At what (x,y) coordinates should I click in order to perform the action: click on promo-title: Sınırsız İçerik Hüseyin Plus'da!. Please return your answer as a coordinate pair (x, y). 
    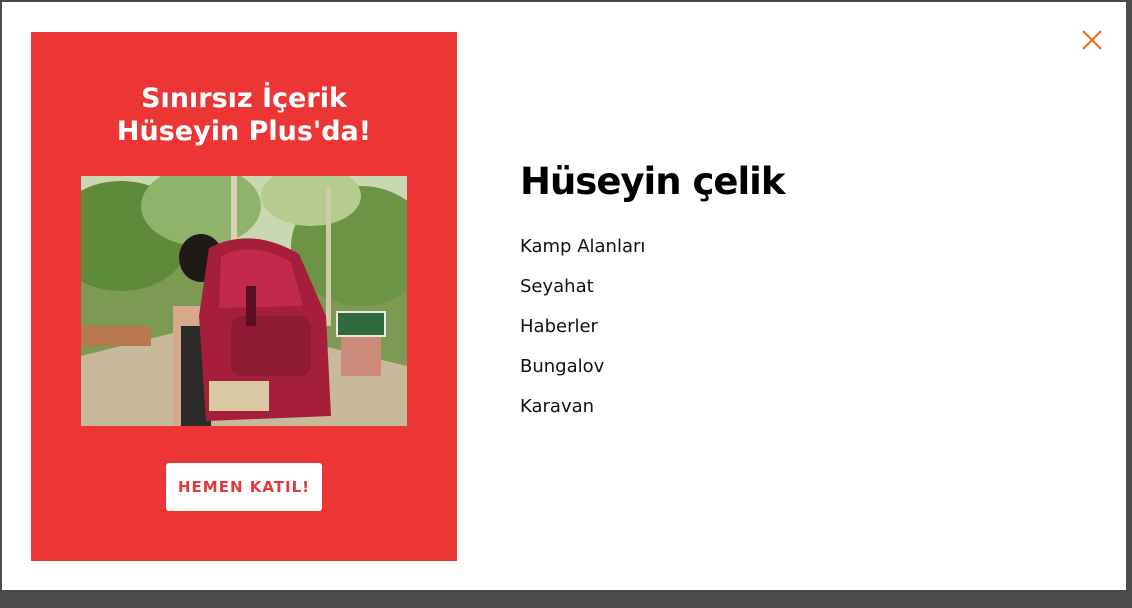
    Looking at the image, I should click on (244, 115).